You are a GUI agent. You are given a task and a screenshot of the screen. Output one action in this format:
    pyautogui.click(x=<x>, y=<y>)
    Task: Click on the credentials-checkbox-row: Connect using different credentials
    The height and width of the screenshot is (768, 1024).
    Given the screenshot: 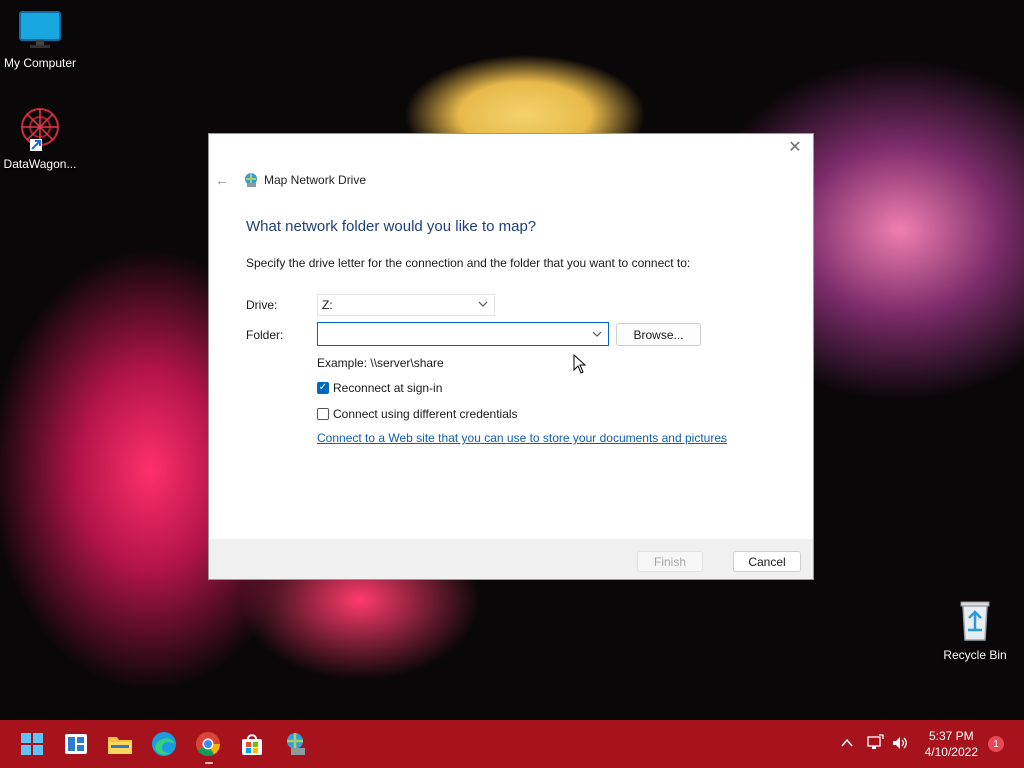 What is the action you would take?
    pyautogui.click(x=417, y=414)
    